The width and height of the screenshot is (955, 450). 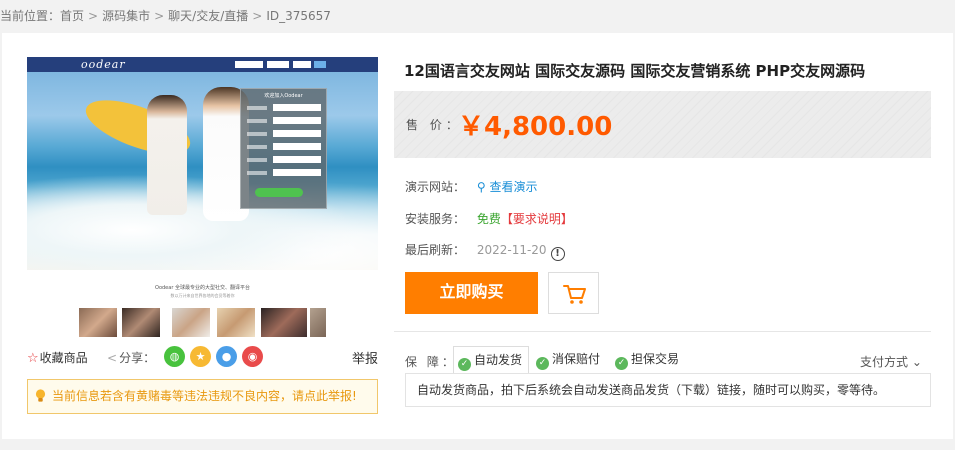 I want to click on search-icon: ⚲, so click(x=481, y=187).